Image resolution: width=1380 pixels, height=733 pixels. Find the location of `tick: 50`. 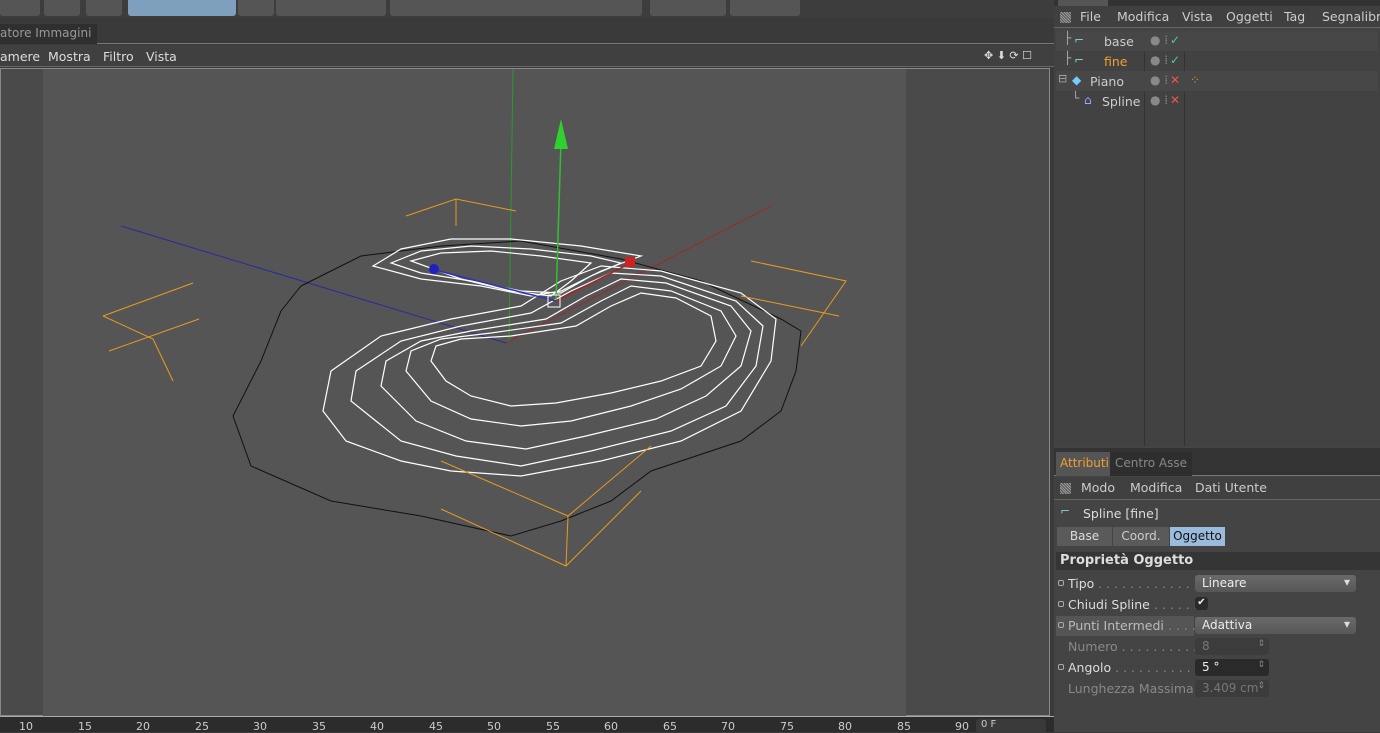

tick: 50 is located at coordinates (494, 726).